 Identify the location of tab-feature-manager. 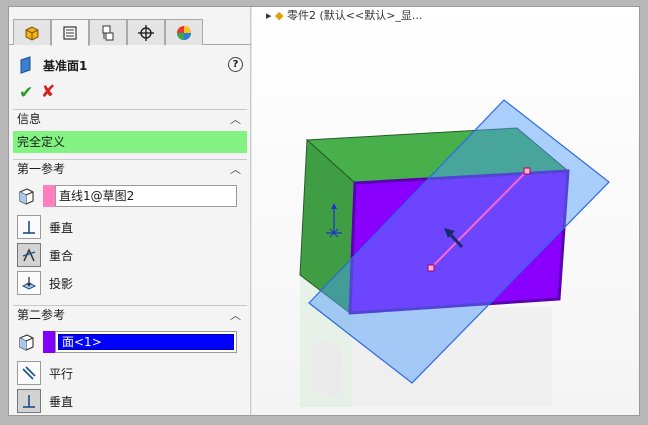
(32, 32).